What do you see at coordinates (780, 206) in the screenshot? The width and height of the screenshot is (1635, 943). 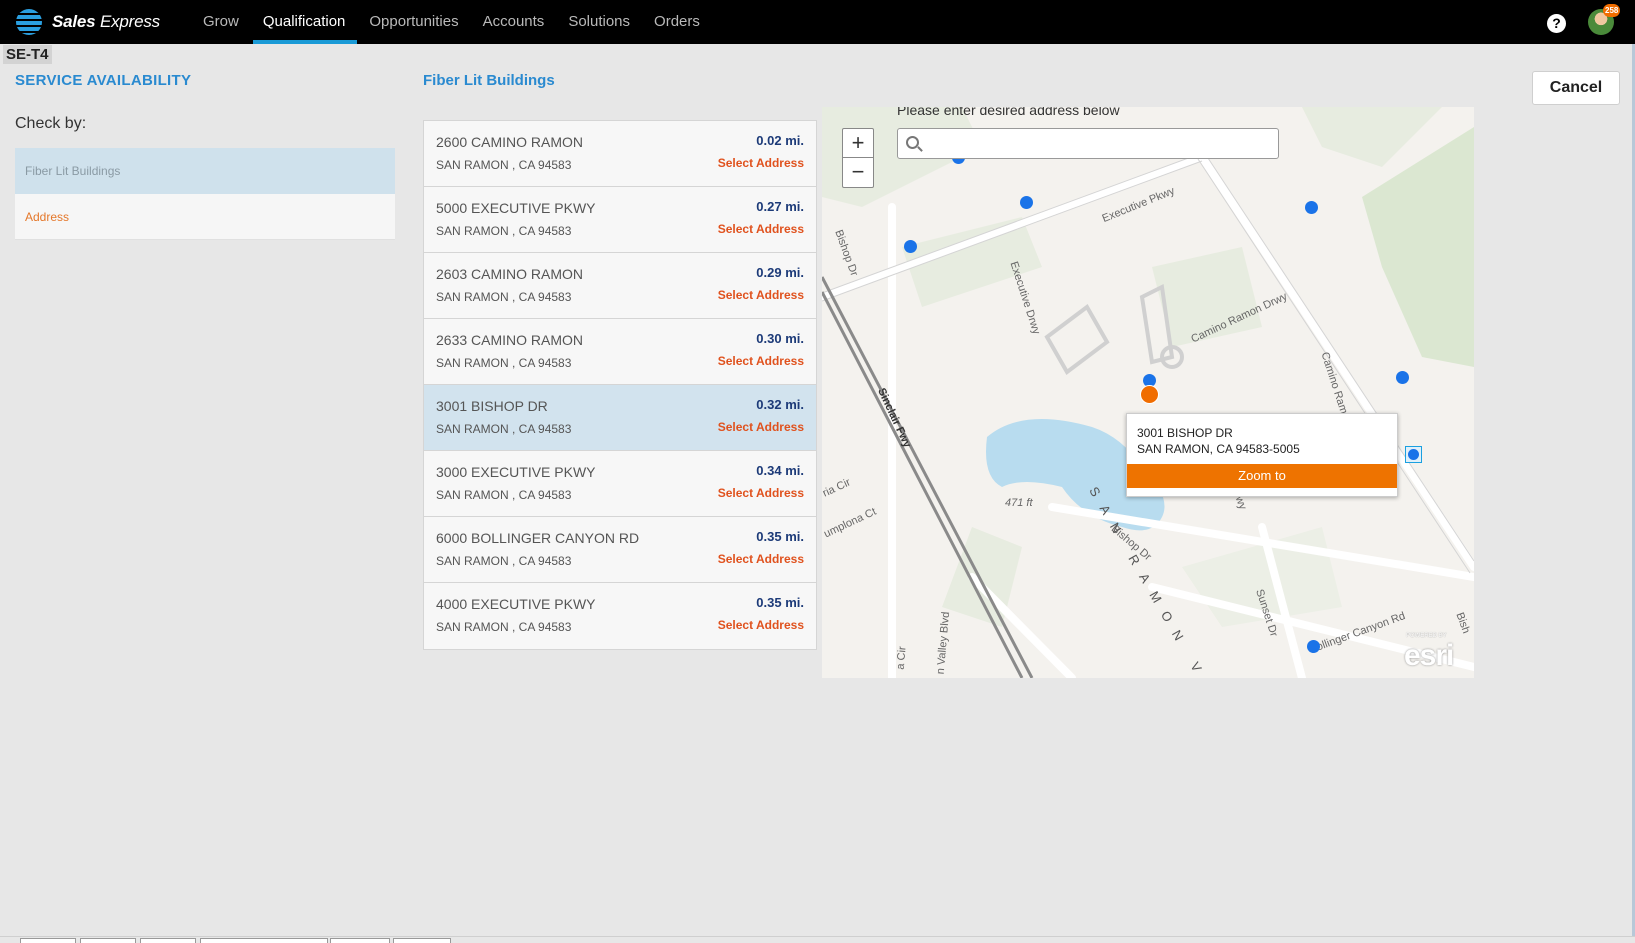 I see `building-distance: 0.27 mi.` at bounding box center [780, 206].